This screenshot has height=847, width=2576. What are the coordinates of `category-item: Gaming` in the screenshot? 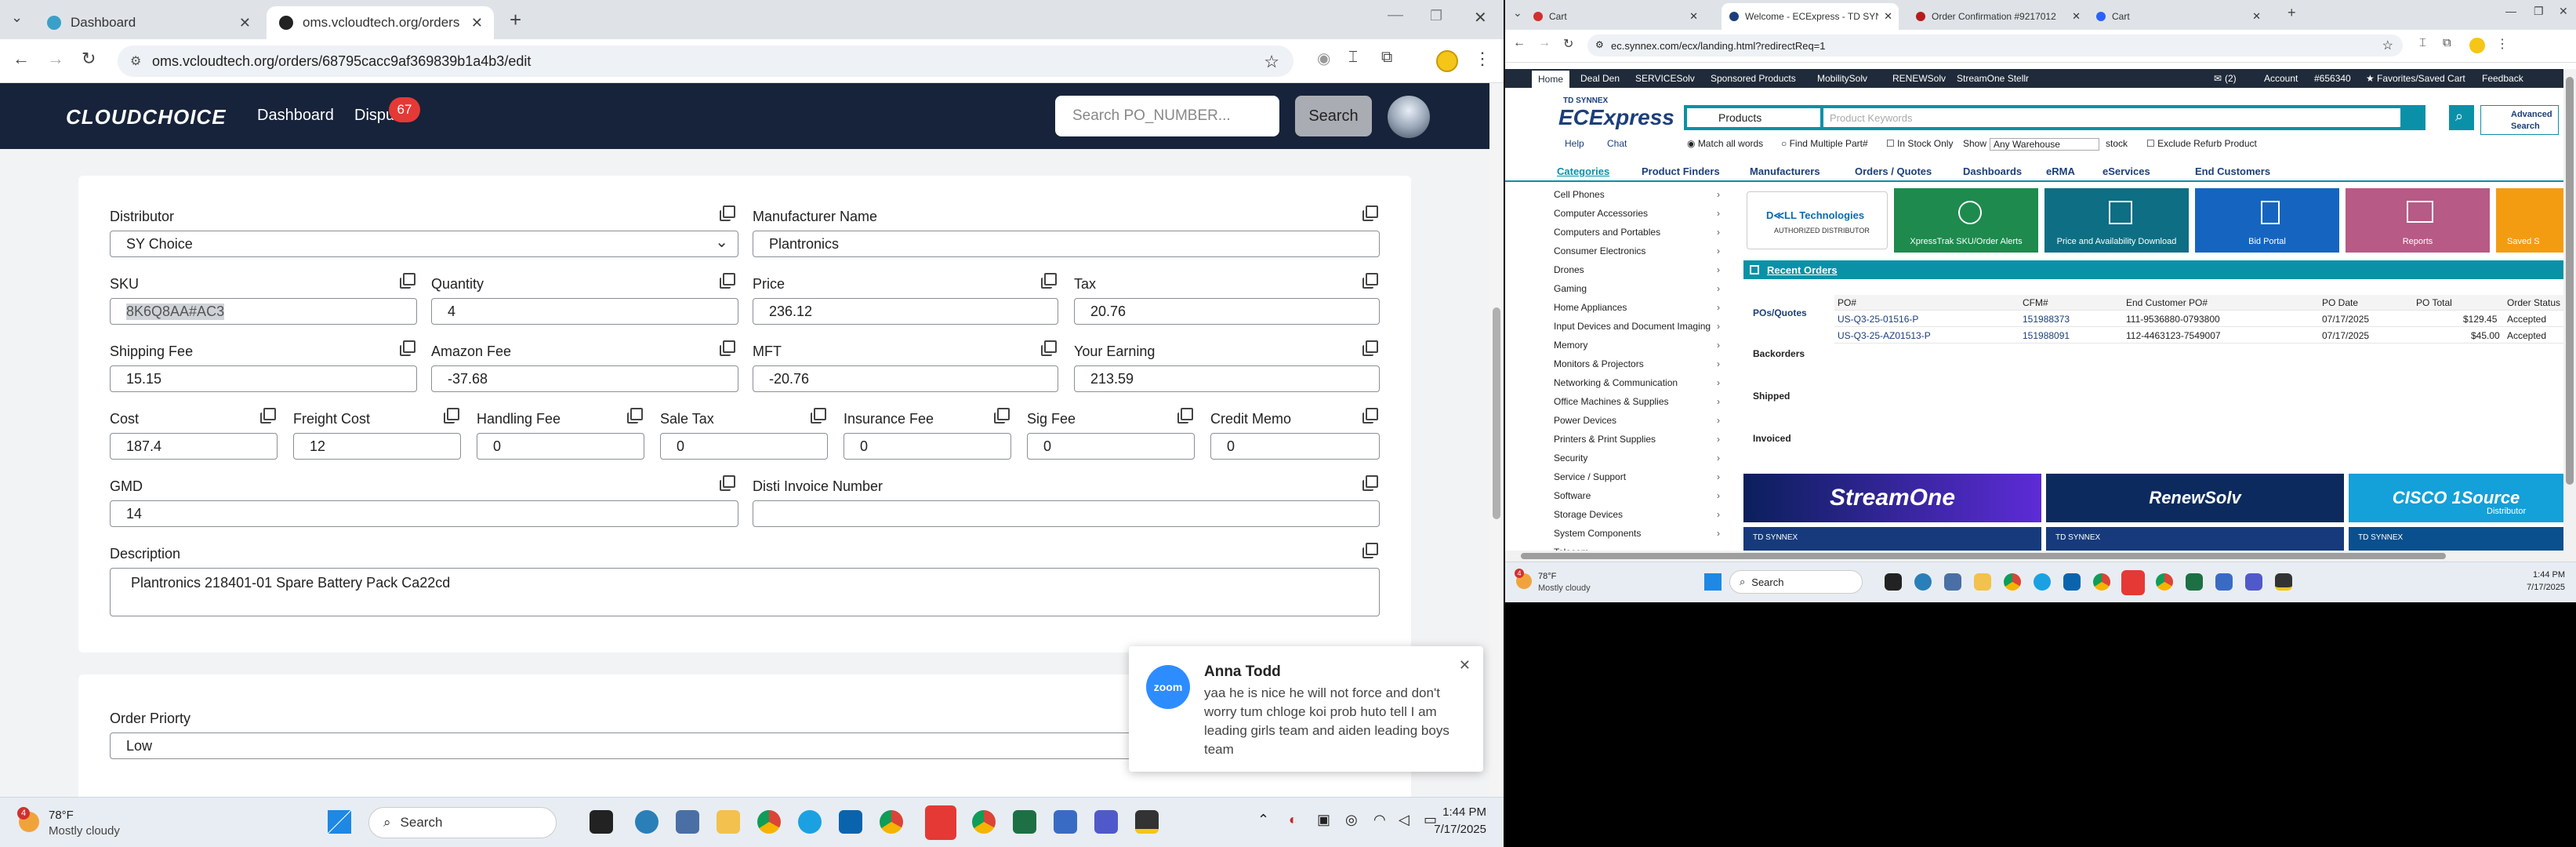 It's located at (1640, 288).